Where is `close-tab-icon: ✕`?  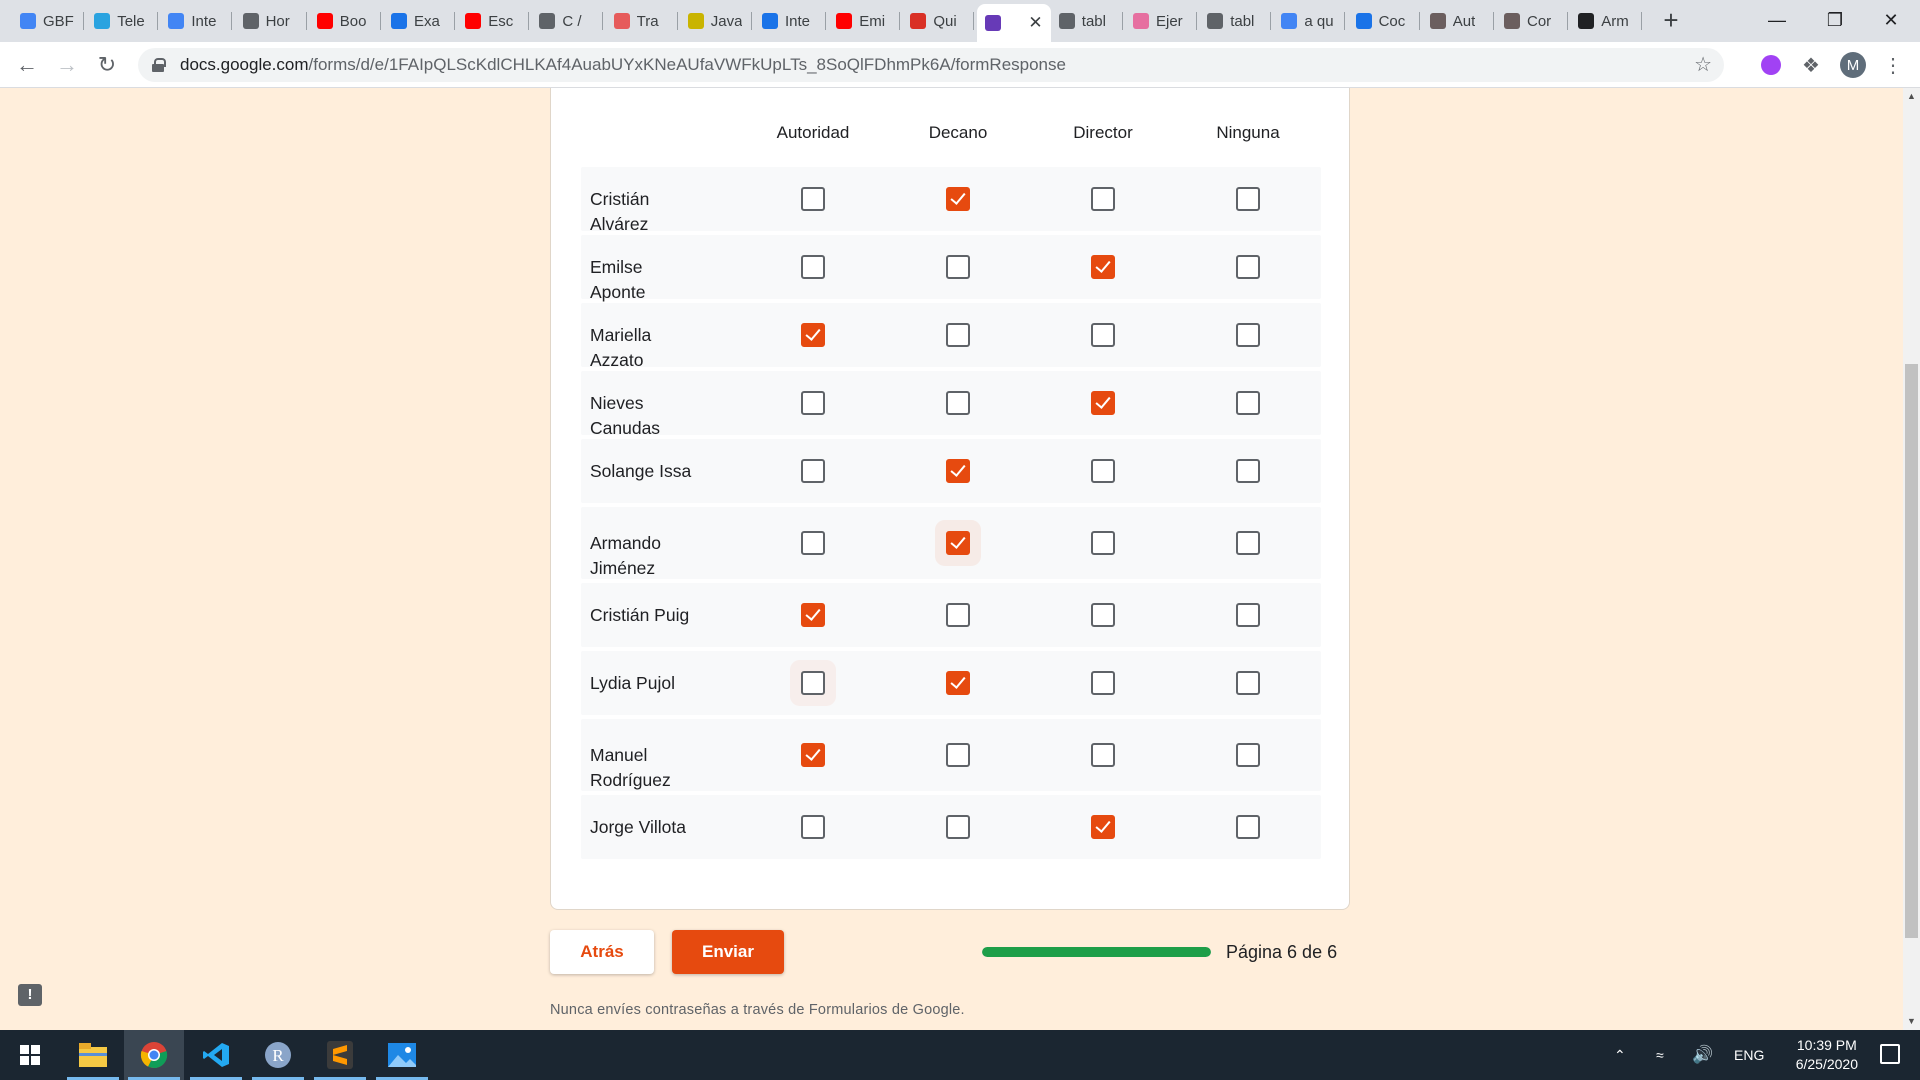 close-tab-icon: ✕ is located at coordinates (1035, 23).